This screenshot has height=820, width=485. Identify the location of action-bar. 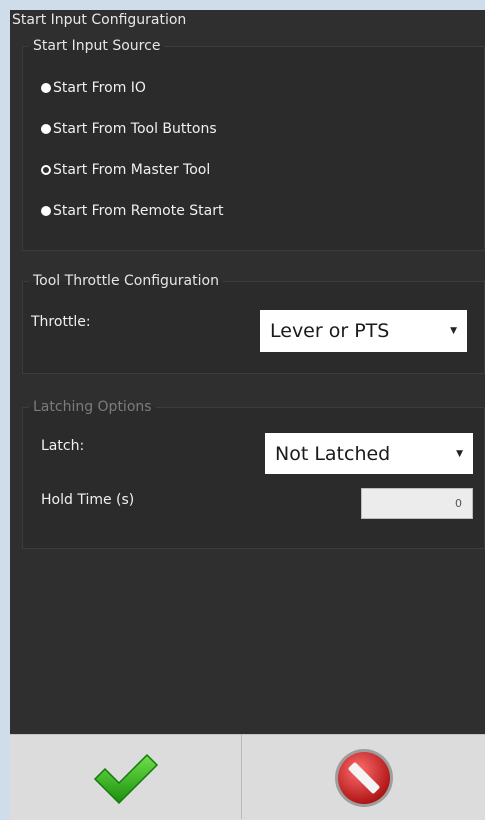
(247, 777).